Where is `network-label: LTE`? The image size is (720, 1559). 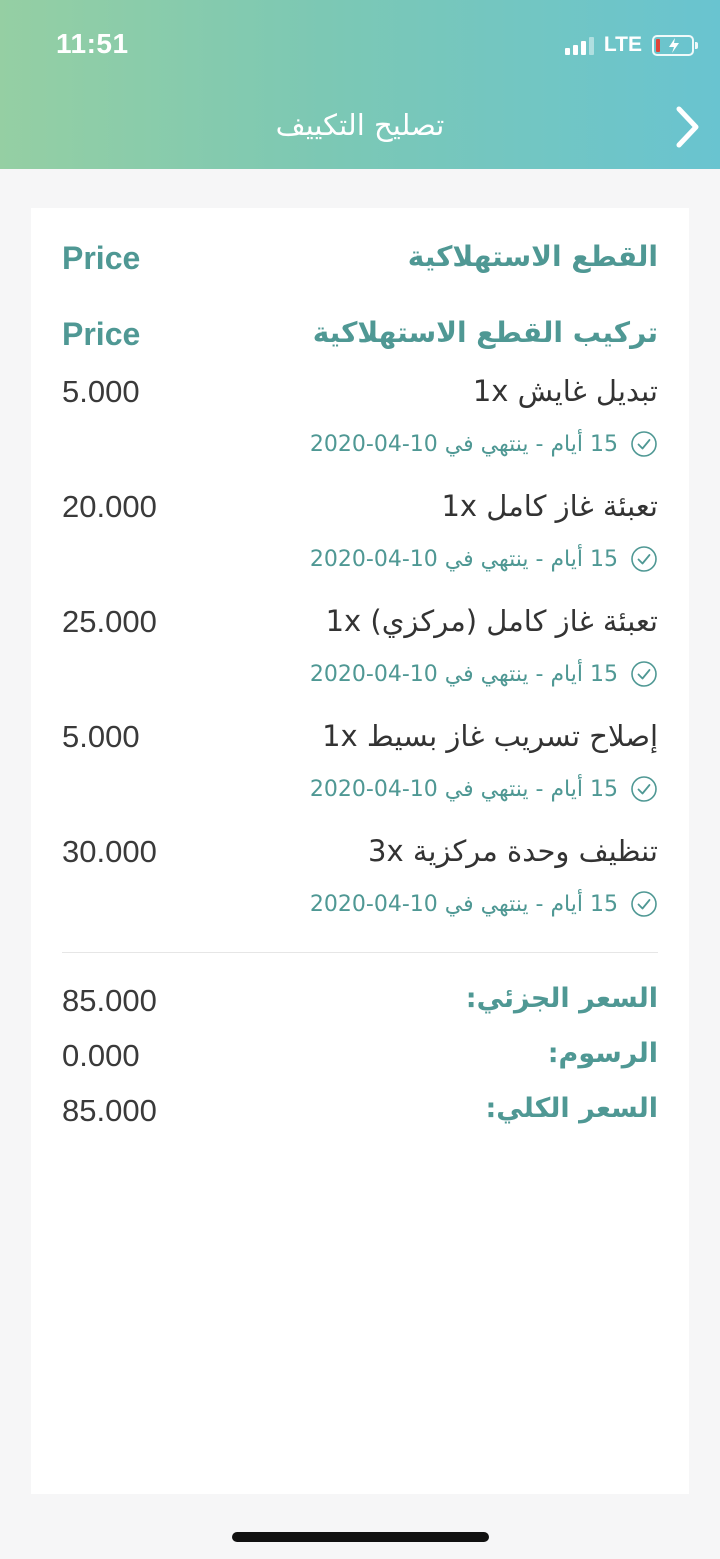
network-label: LTE is located at coordinates (622, 44).